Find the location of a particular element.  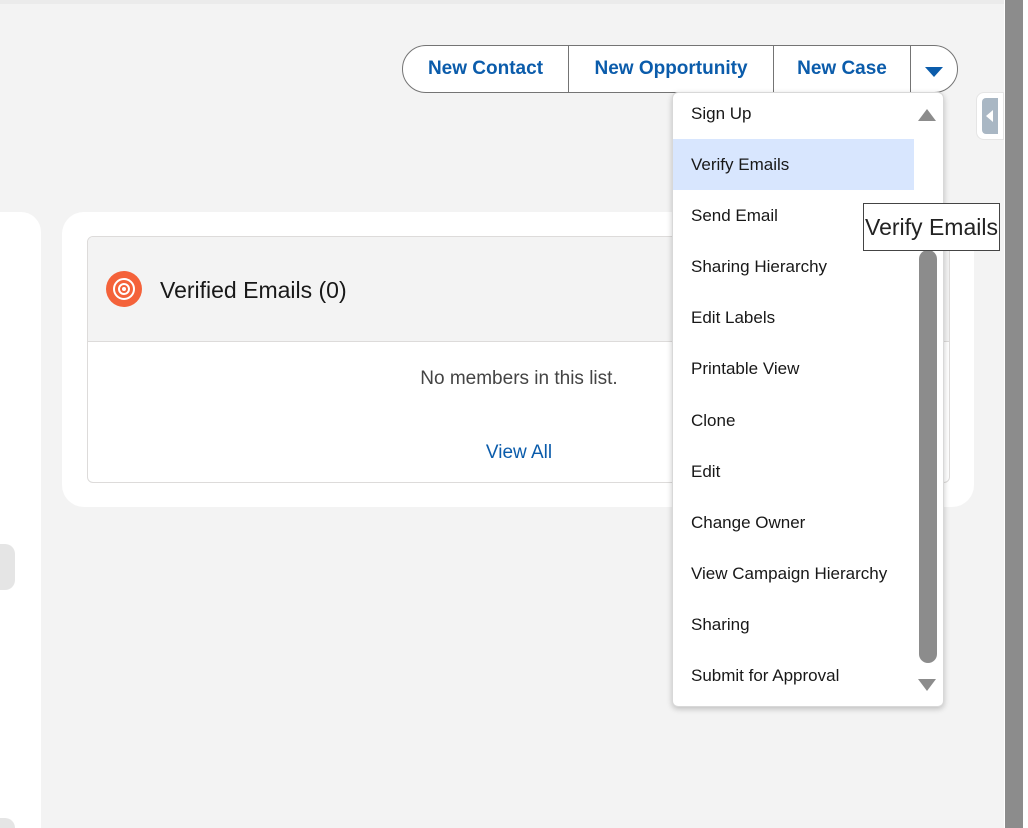

scroll-down-arrow-icon is located at coordinates (927, 685).